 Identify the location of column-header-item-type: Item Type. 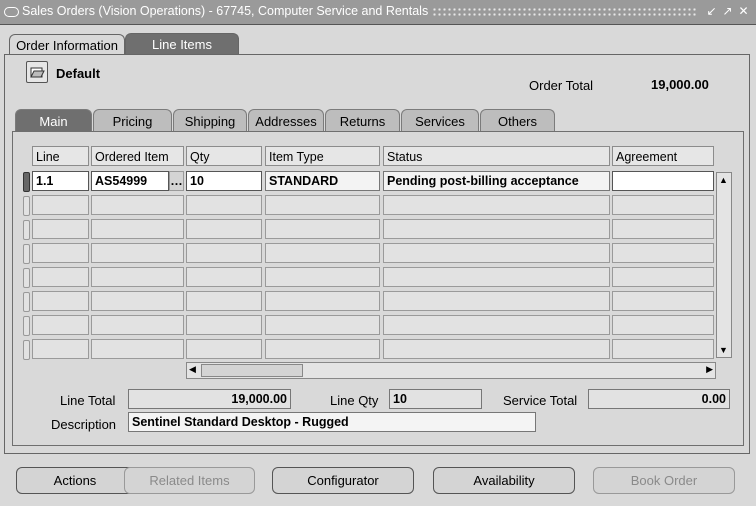
(322, 156).